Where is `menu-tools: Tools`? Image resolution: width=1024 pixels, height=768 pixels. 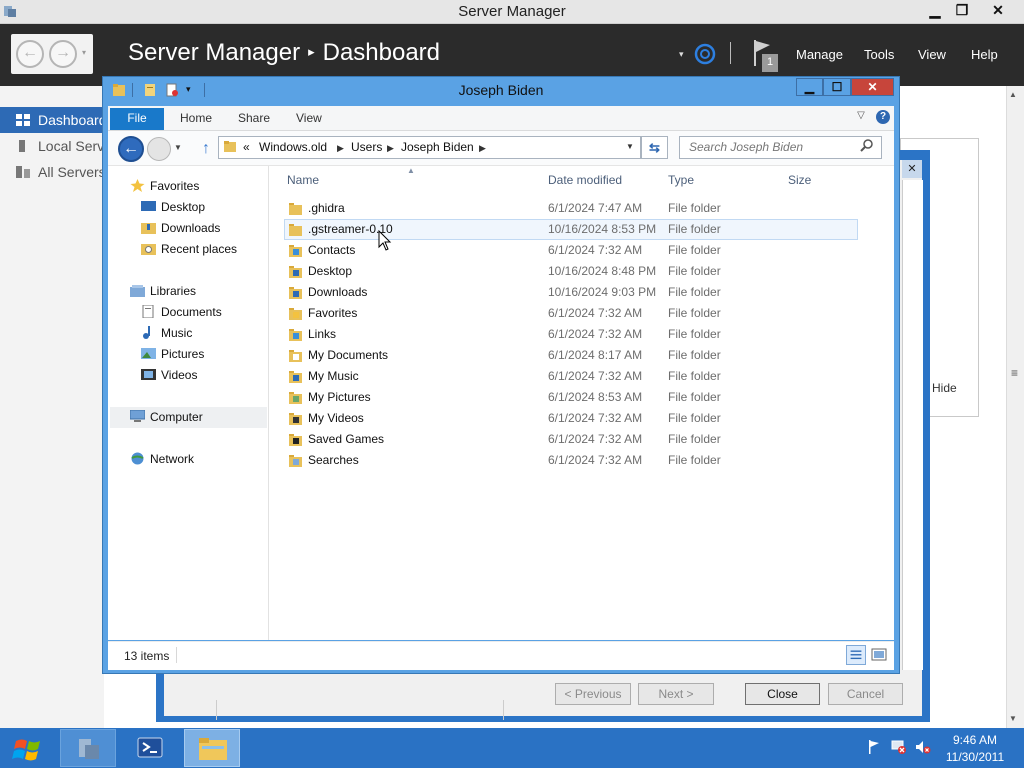 menu-tools: Tools is located at coordinates (879, 54).